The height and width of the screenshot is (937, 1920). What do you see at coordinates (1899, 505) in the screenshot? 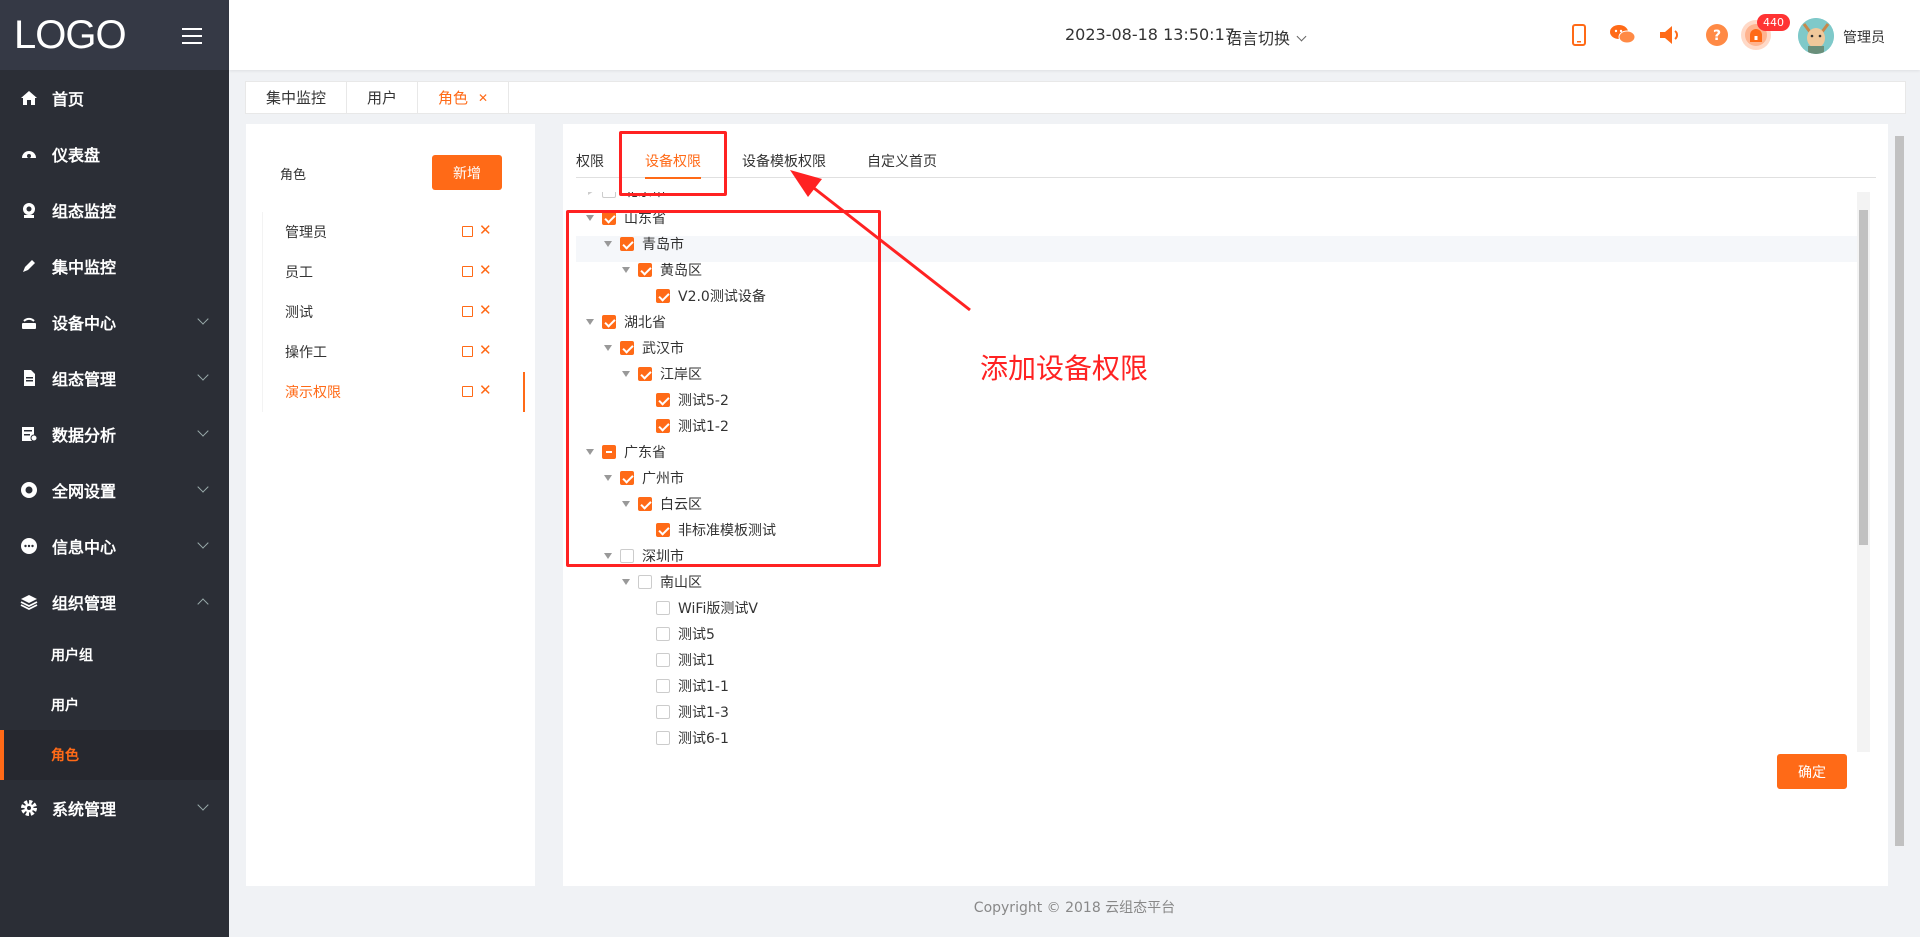
I see `page-scrollbar` at bounding box center [1899, 505].